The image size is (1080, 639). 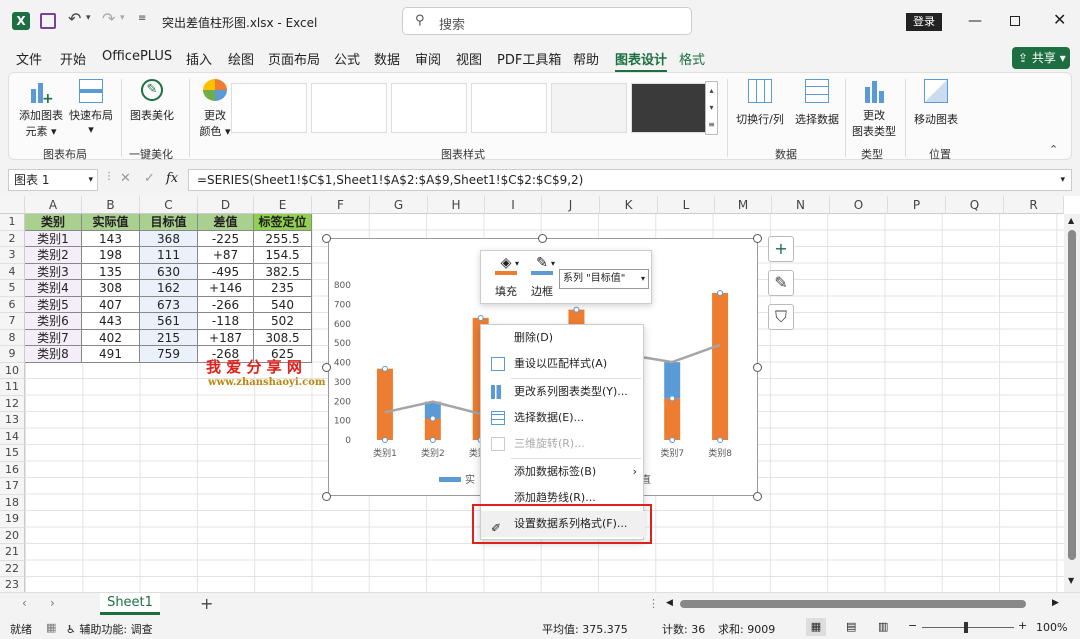 I want to click on table-cell: 235, so click(x=283, y=288).